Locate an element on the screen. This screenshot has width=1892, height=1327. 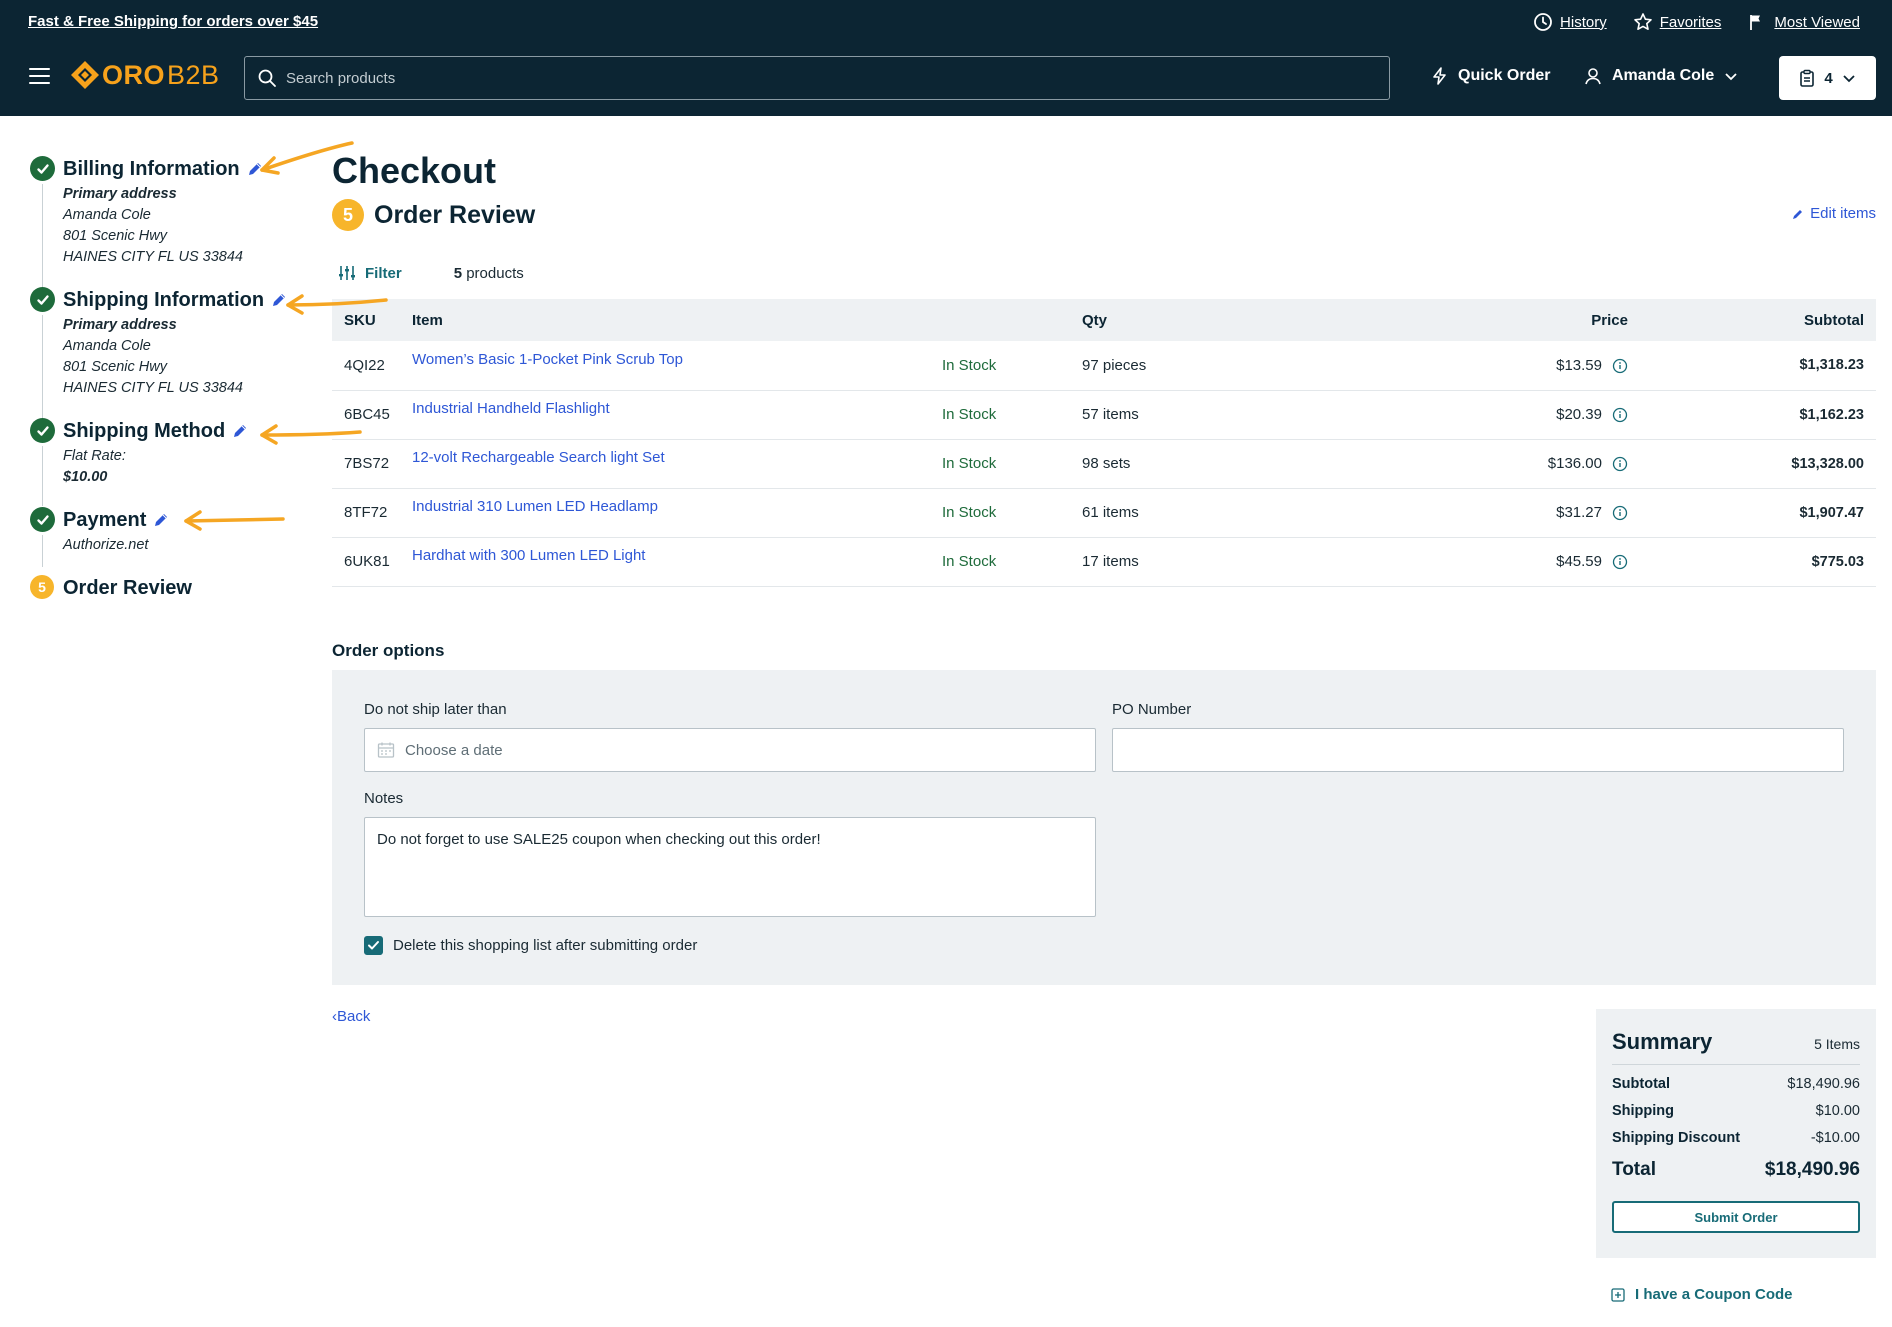
col-price: Price is located at coordinates (1492, 320).